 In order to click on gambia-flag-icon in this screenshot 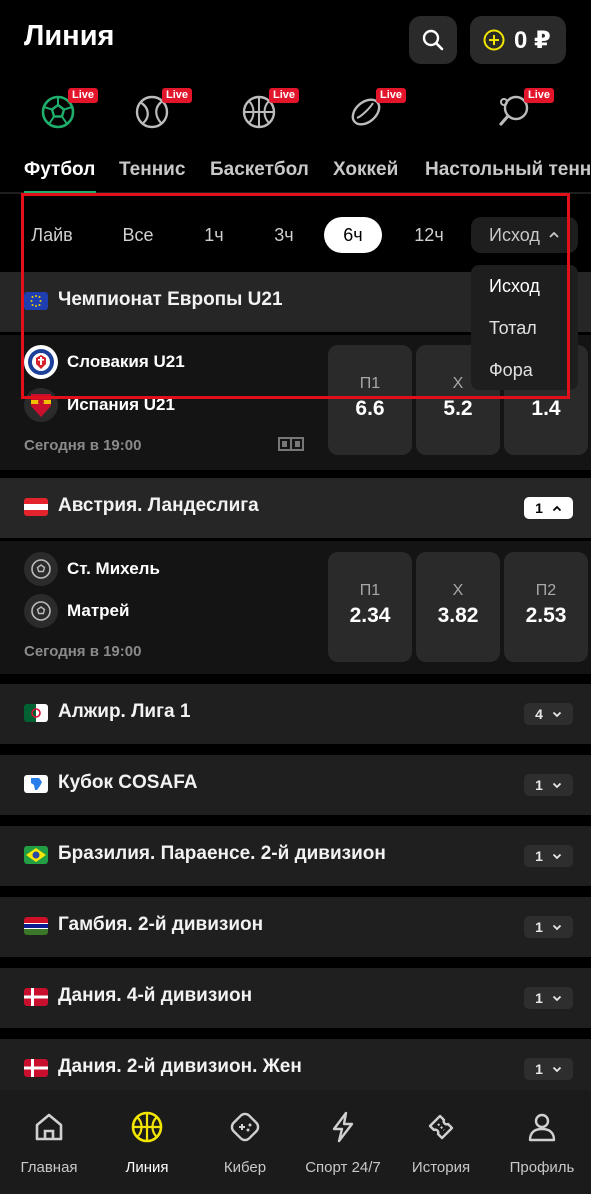, I will do `click(36, 926)`.